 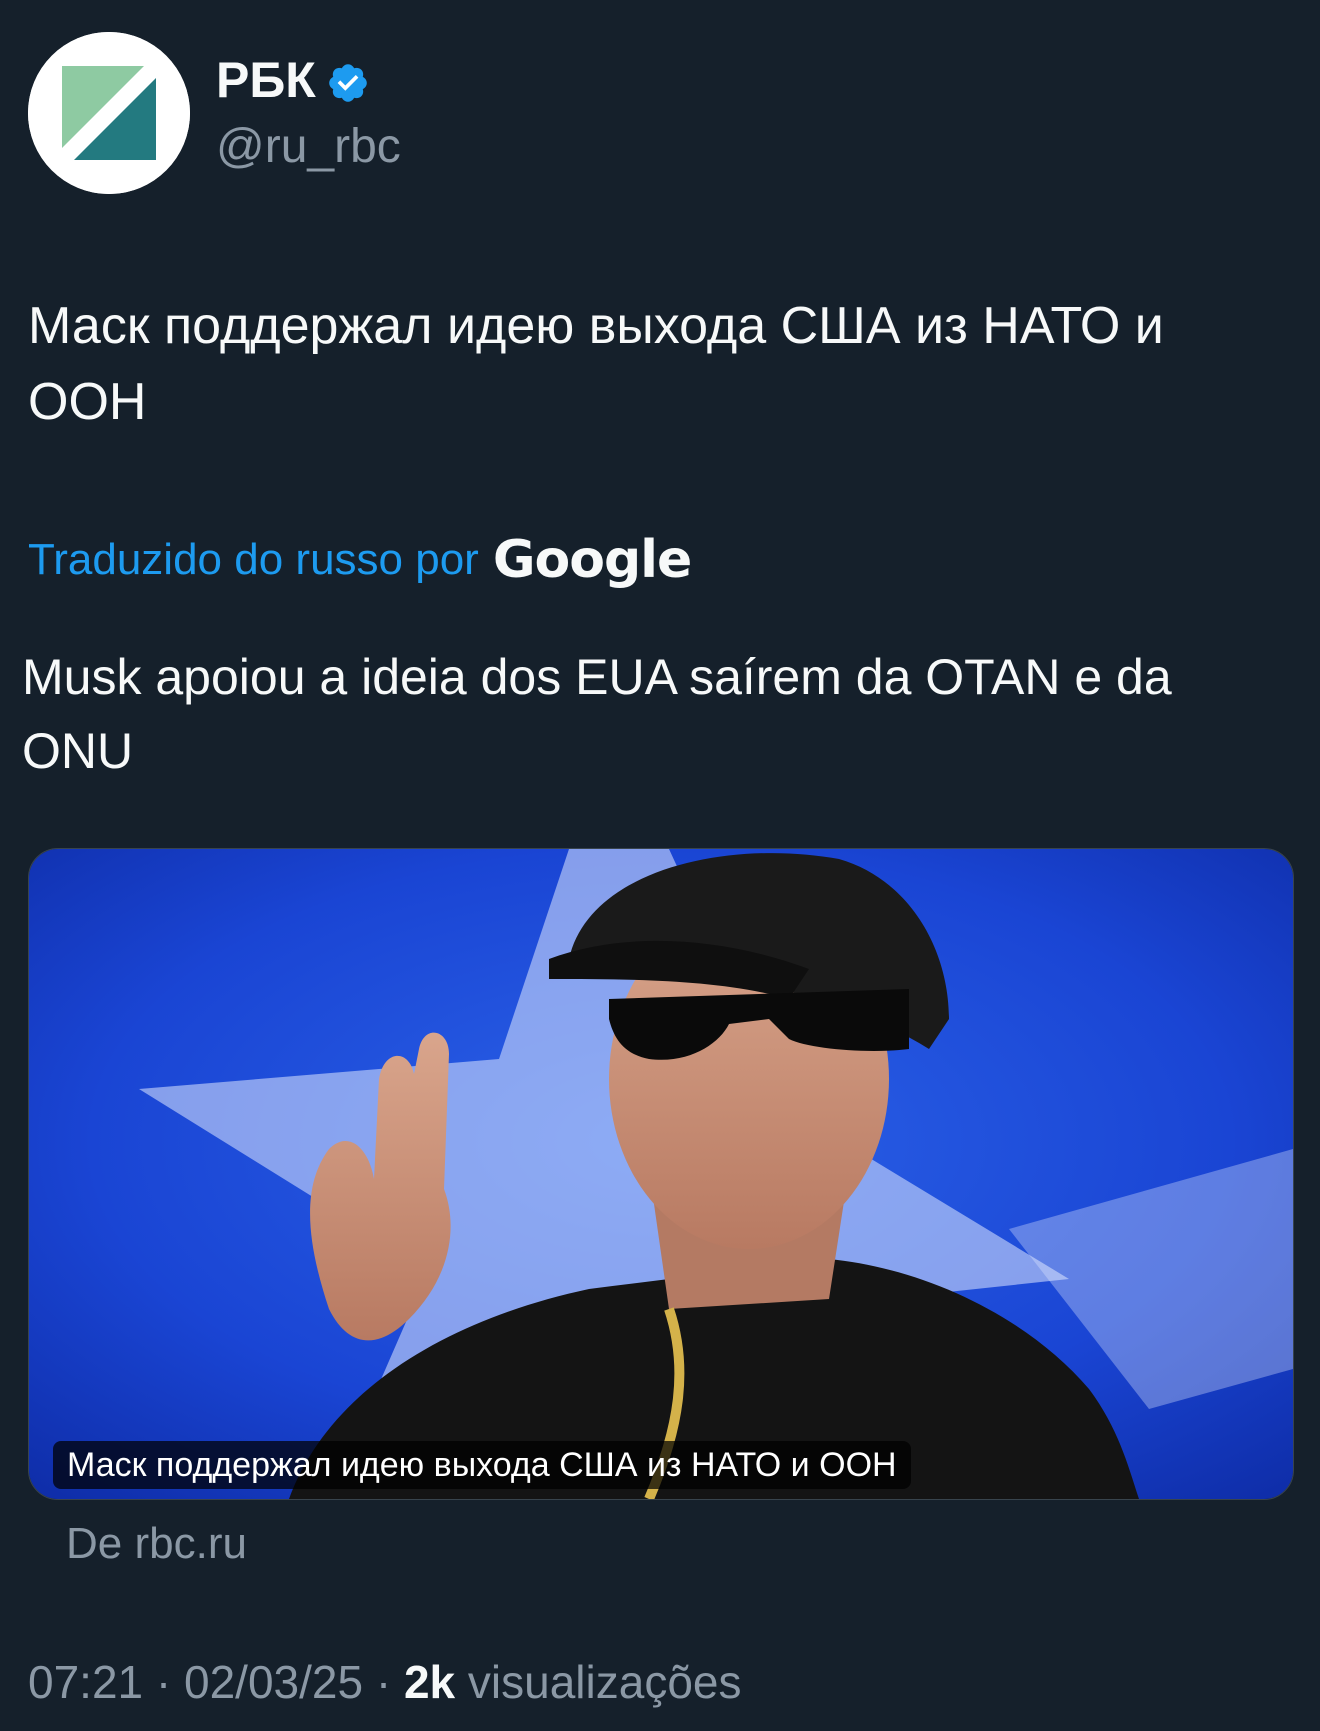 I want to click on author-name-label: РБК, so click(x=266, y=80).